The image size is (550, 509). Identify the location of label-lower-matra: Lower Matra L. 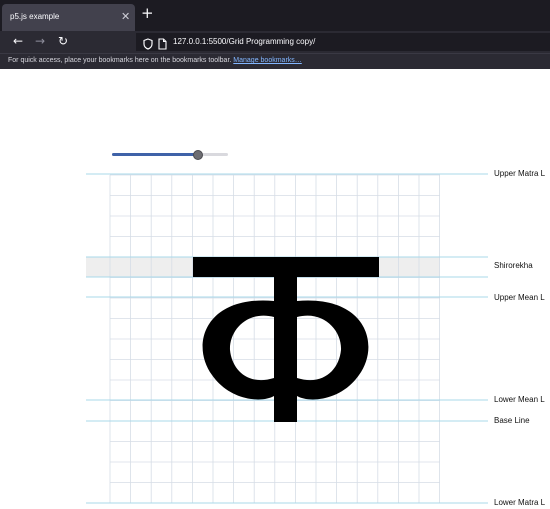
(520, 502).